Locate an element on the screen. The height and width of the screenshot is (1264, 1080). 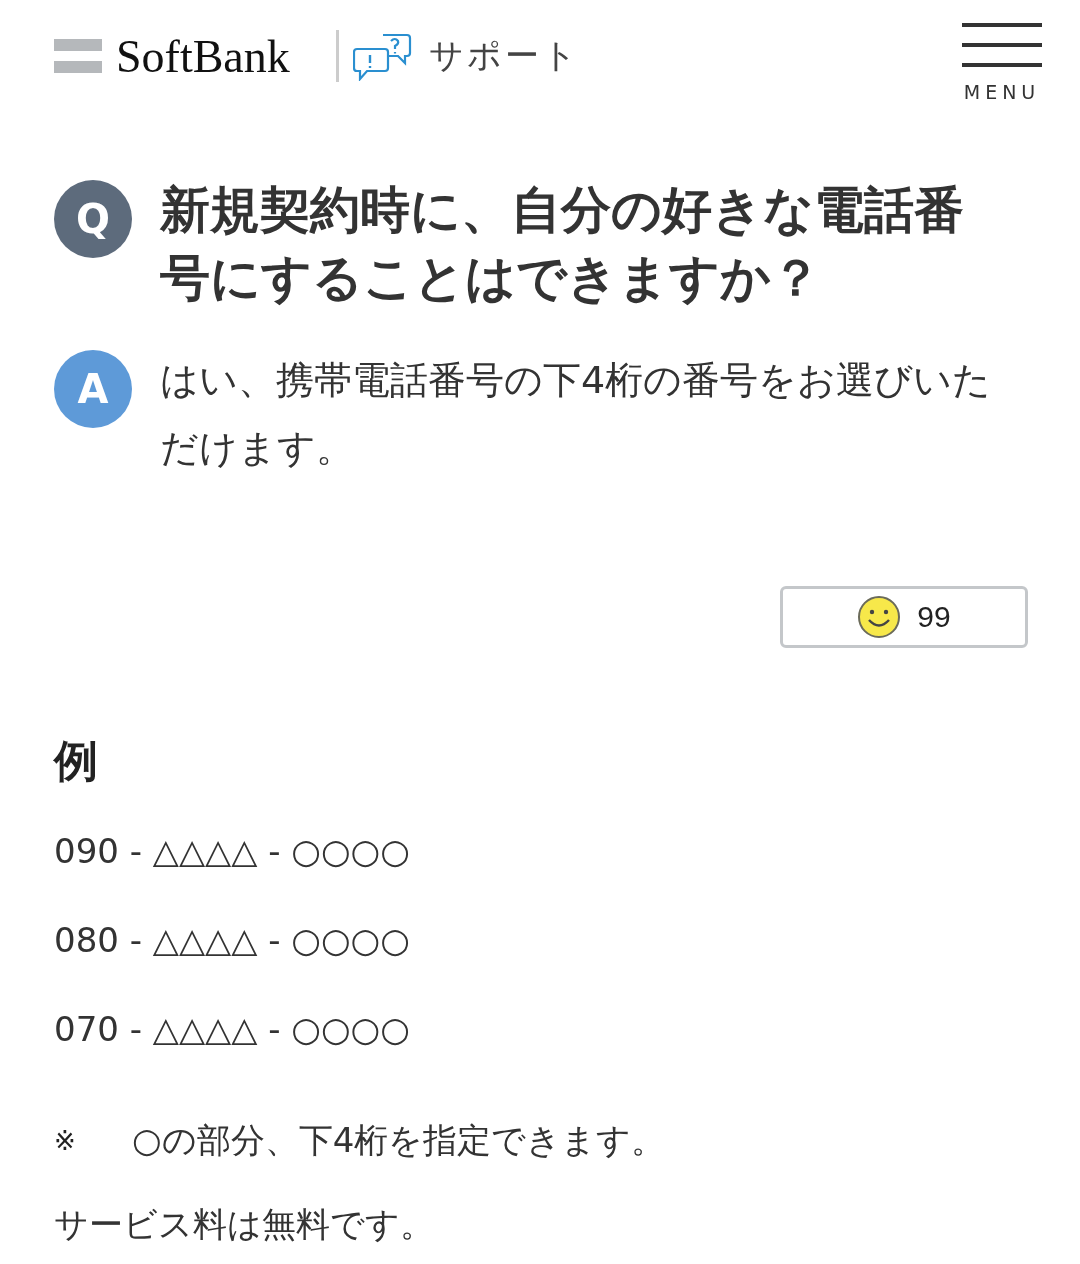
example-number: 070 - △△△△ - ○○○○ is located at coordinates (232, 1029).